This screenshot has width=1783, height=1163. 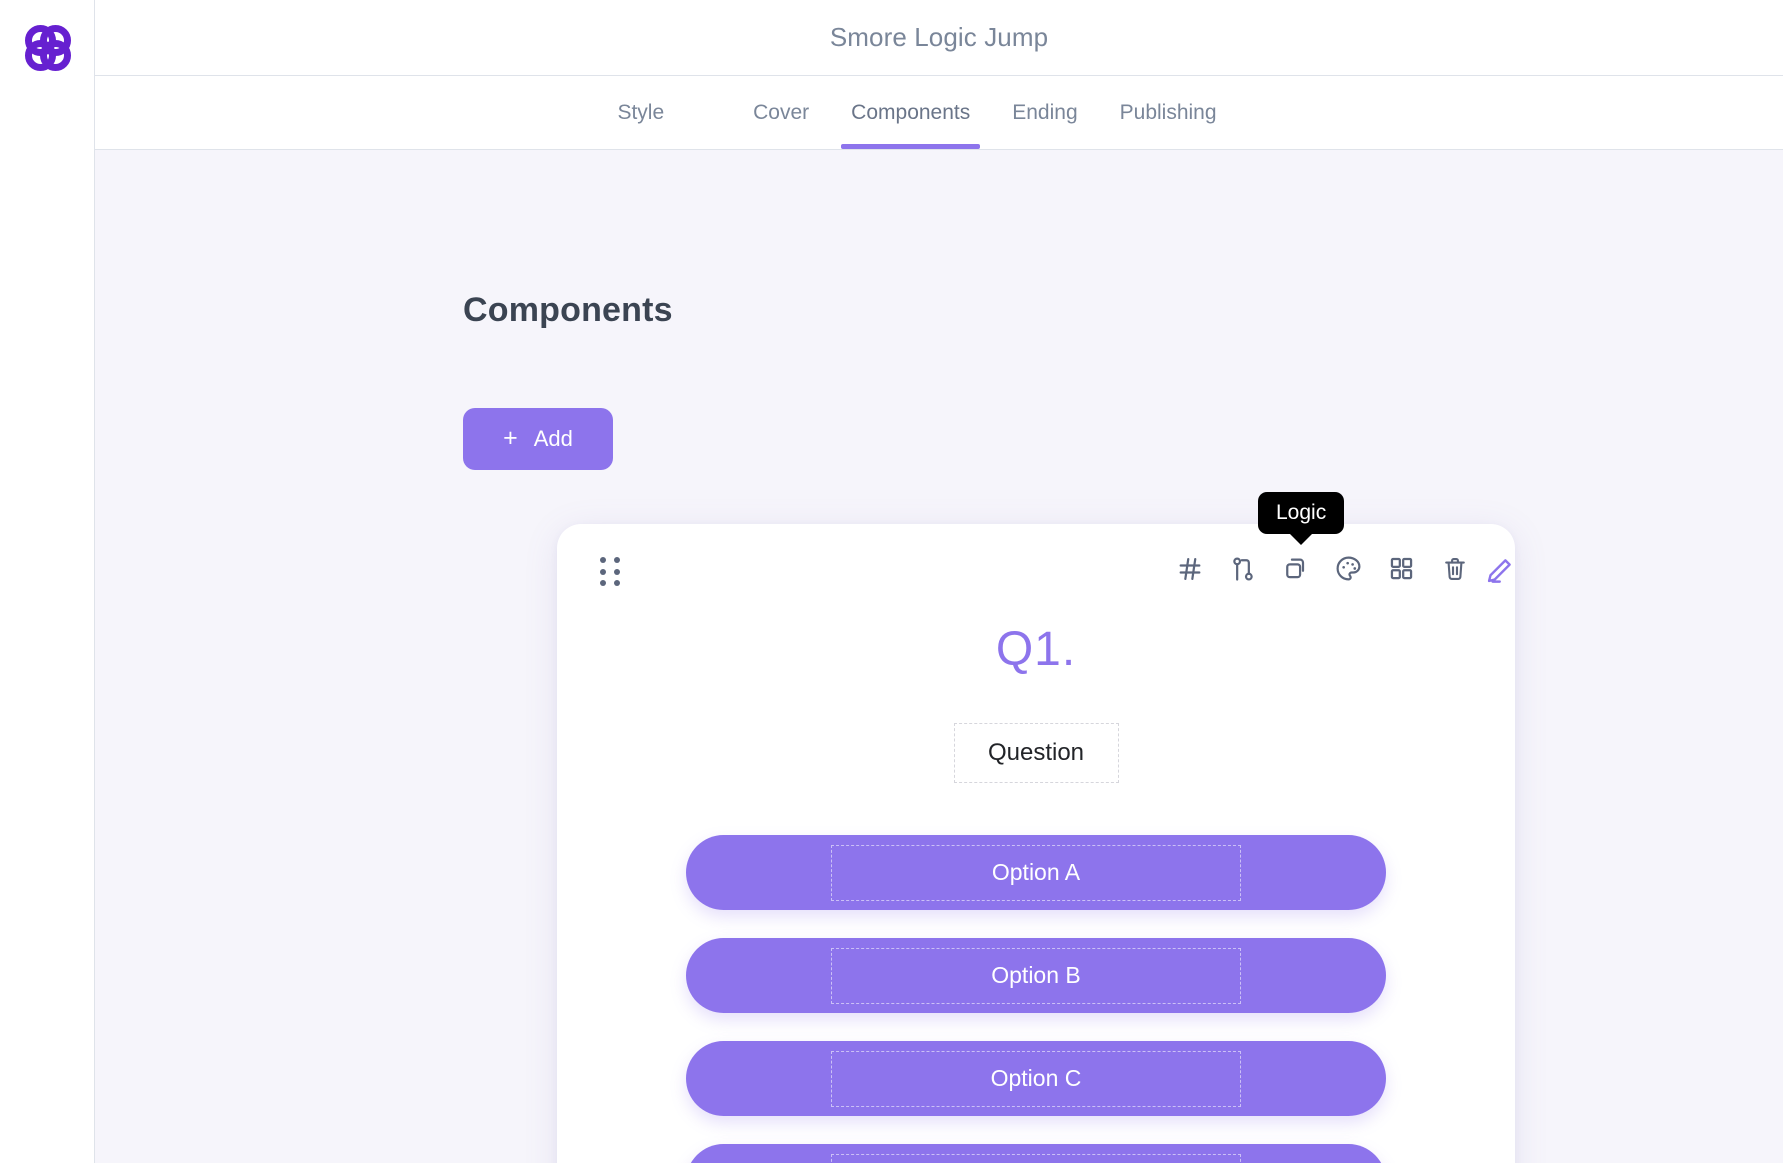 What do you see at coordinates (1454, 568) in the screenshot?
I see `trash-icon` at bounding box center [1454, 568].